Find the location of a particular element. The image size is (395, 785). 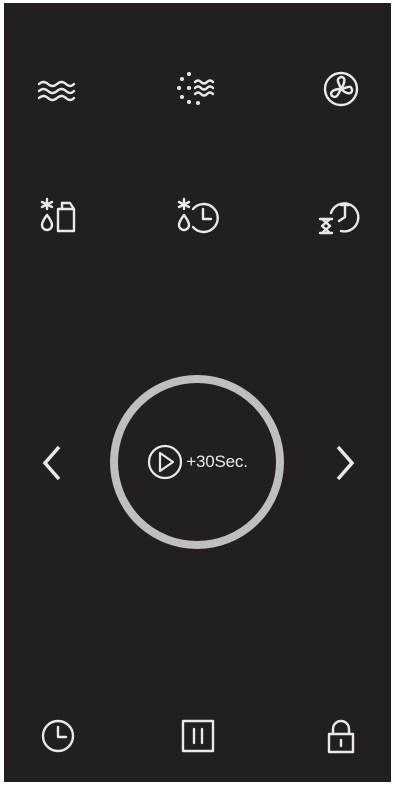

defrost-mode-button is located at coordinates (60, 216).